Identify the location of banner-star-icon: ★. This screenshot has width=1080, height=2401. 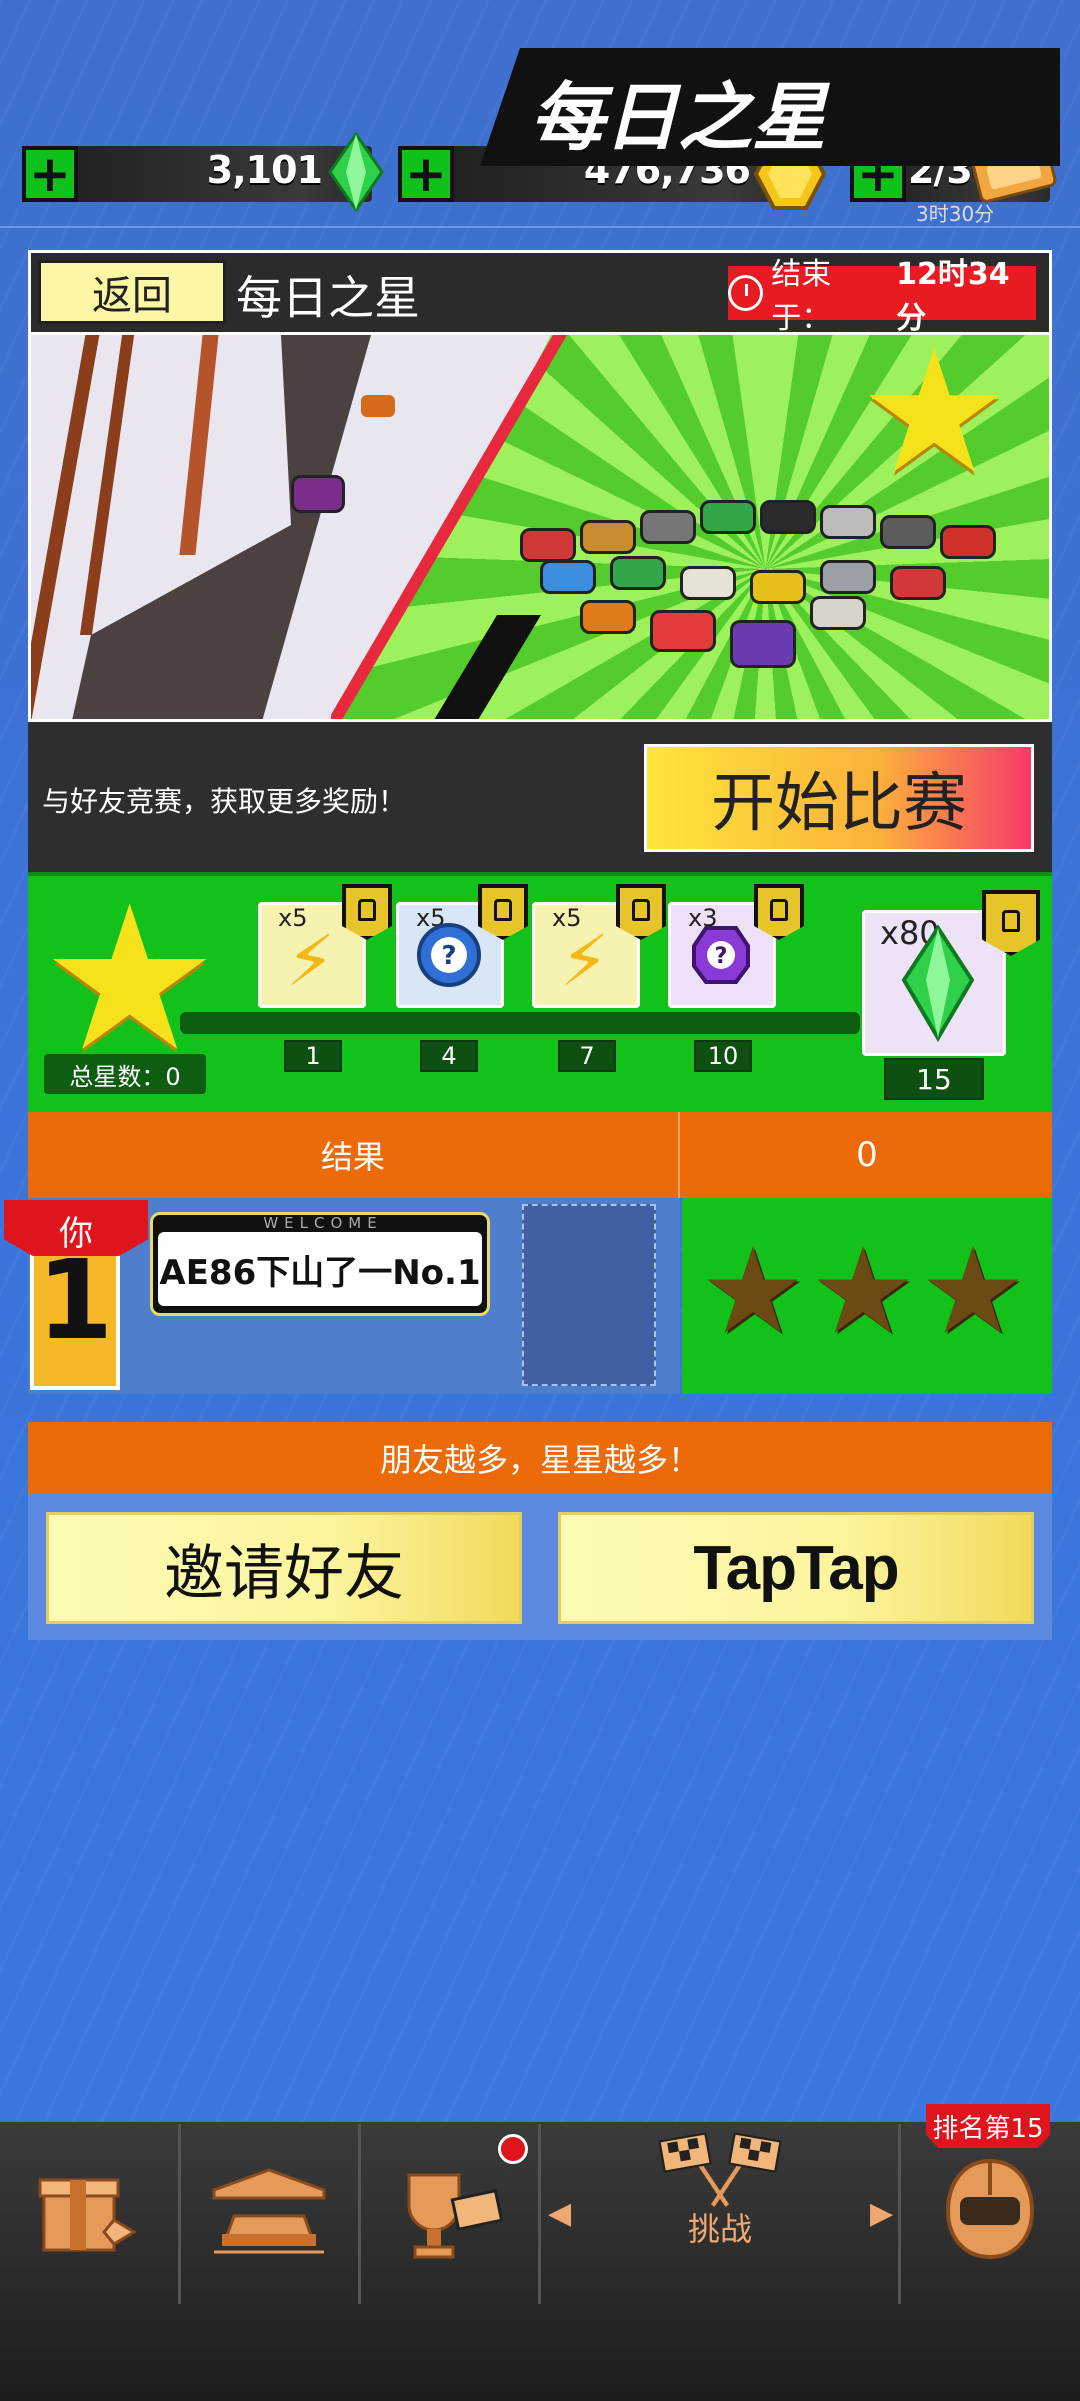
(934, 413).